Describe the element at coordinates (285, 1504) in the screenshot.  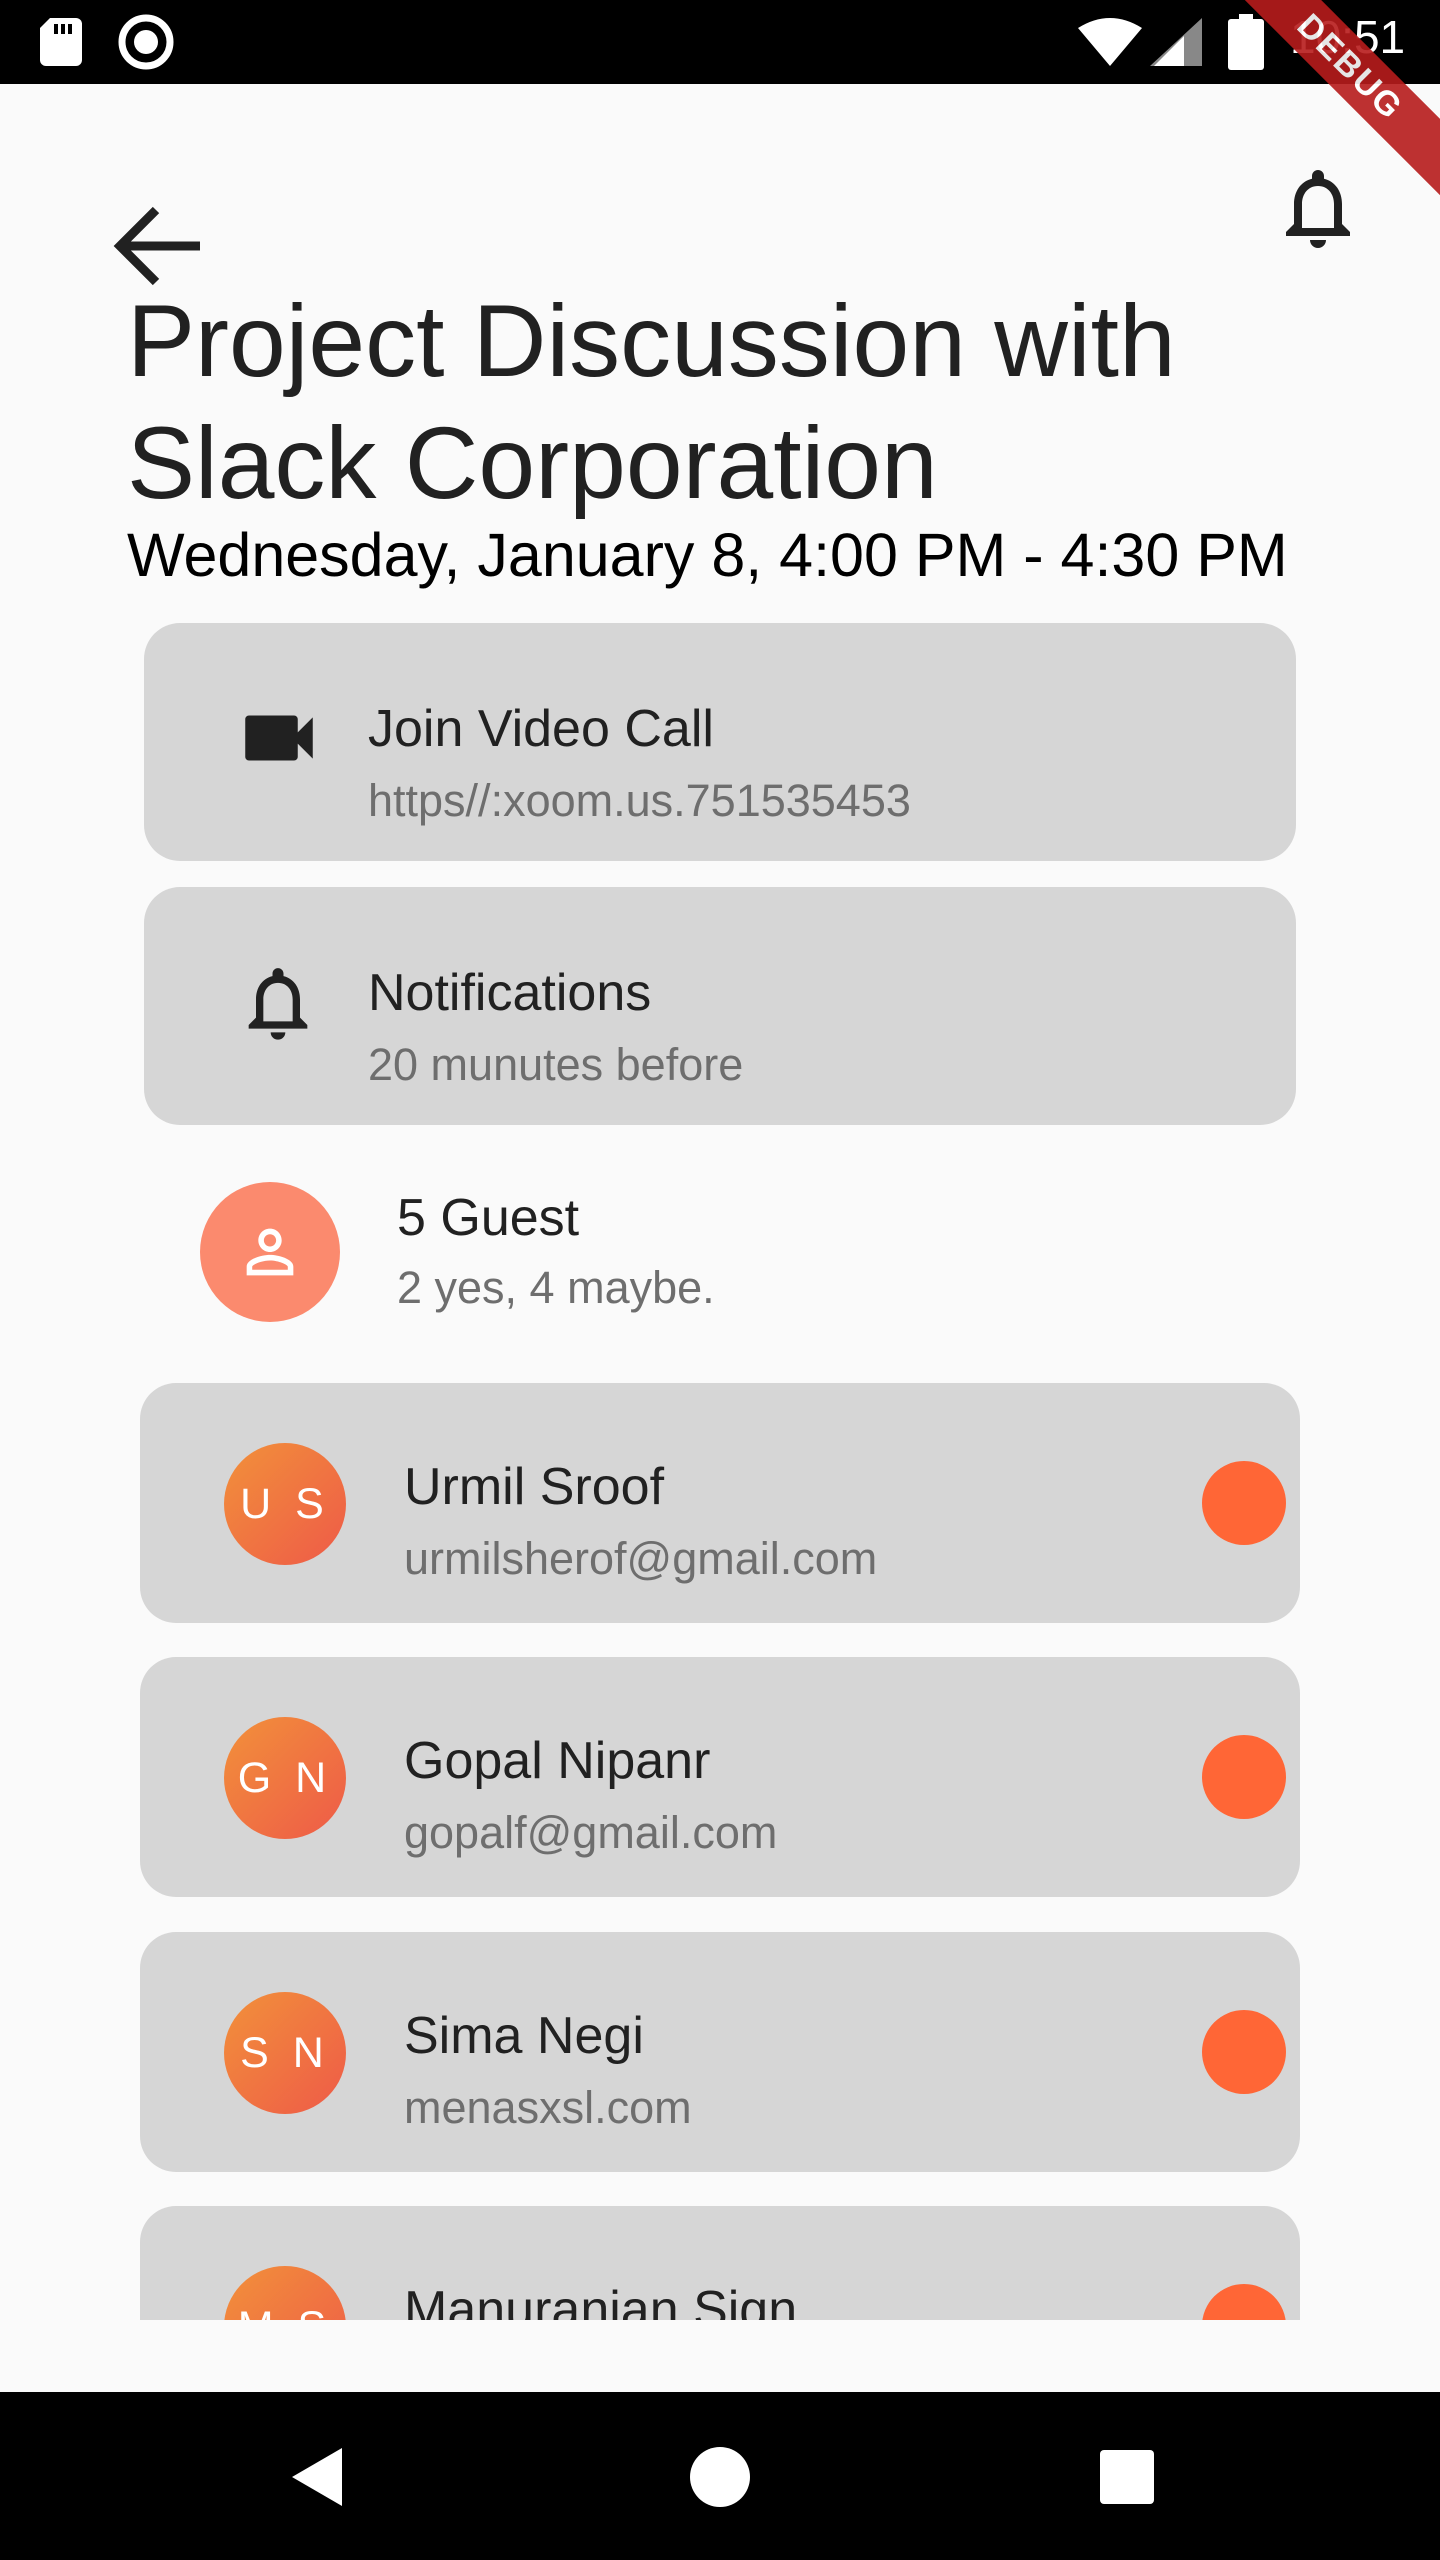
I see `guest-avatar: U S` at that location.